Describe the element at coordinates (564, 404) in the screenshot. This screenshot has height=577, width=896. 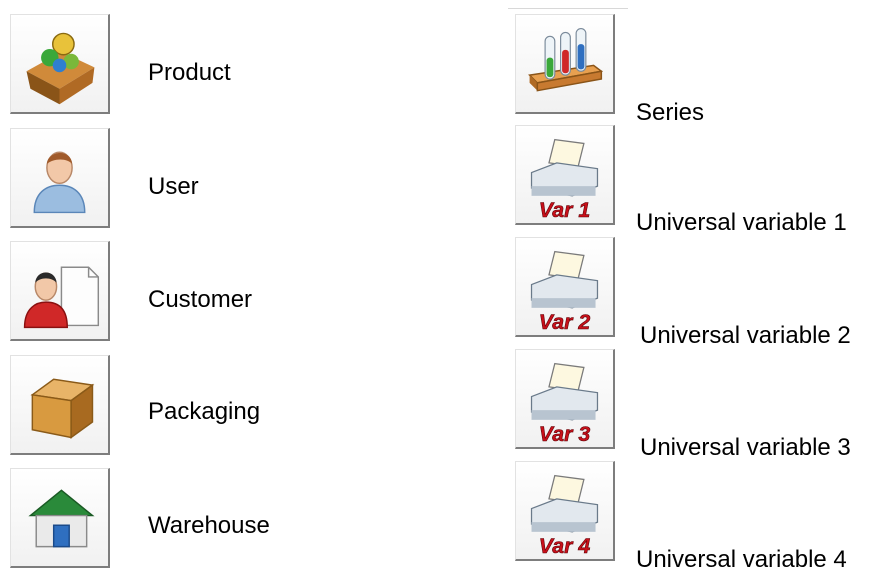
I see `printer-icon: Var 3` at that location.